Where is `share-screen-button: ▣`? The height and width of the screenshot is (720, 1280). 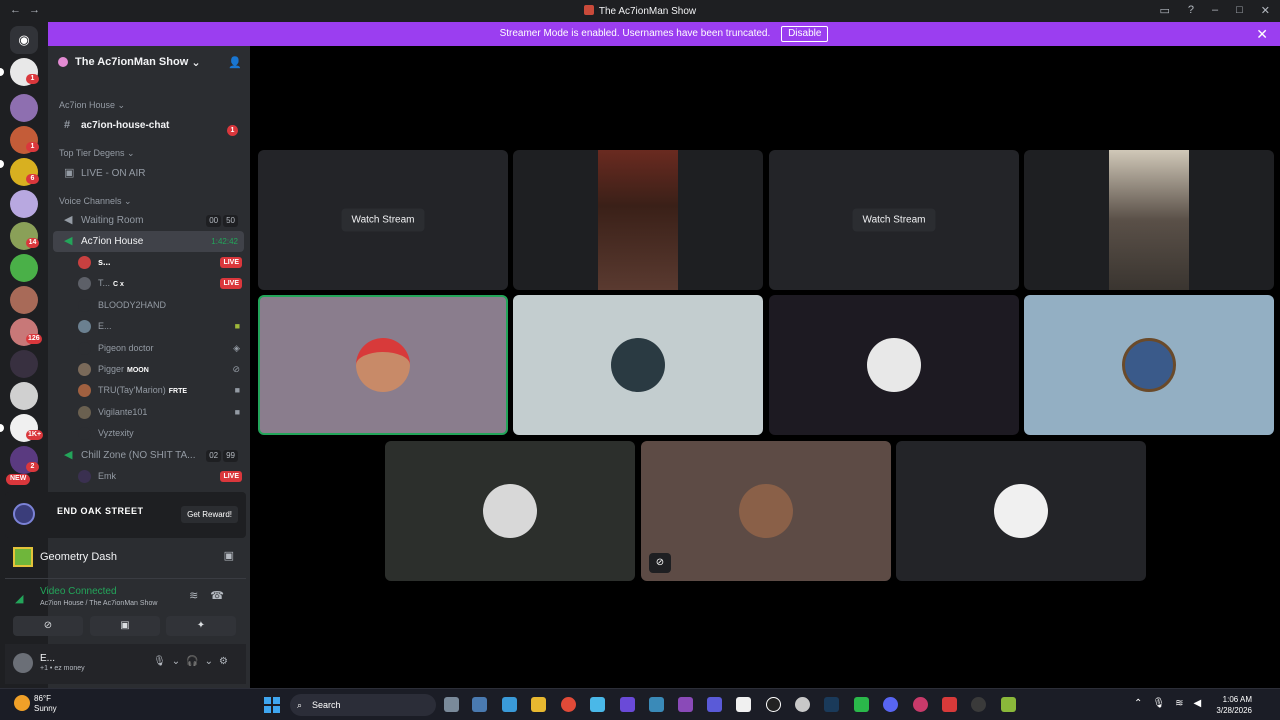 share-screen-button: ▣ is located at coordinates (125, 626).